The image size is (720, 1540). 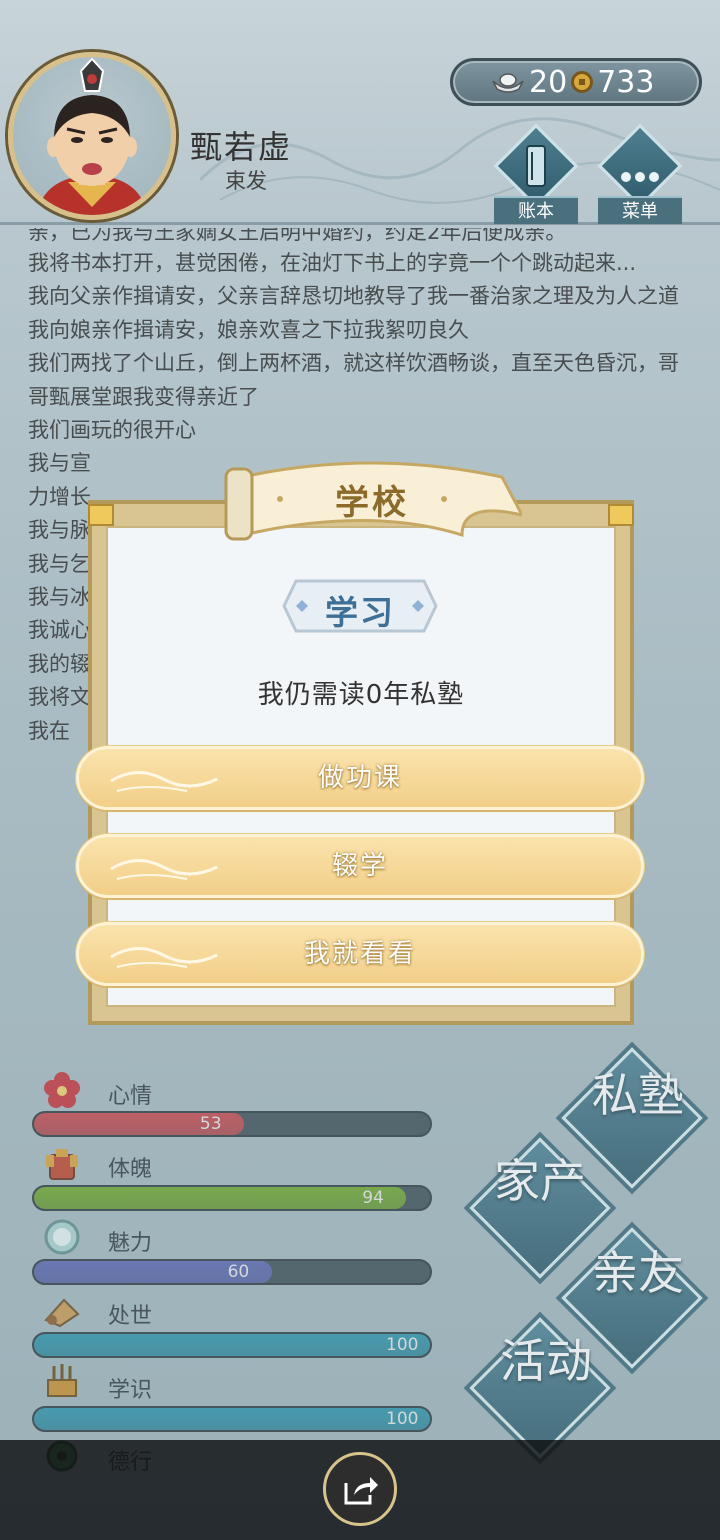 I want to click on section-tag-label: 学习, so click(x=360, y=612).